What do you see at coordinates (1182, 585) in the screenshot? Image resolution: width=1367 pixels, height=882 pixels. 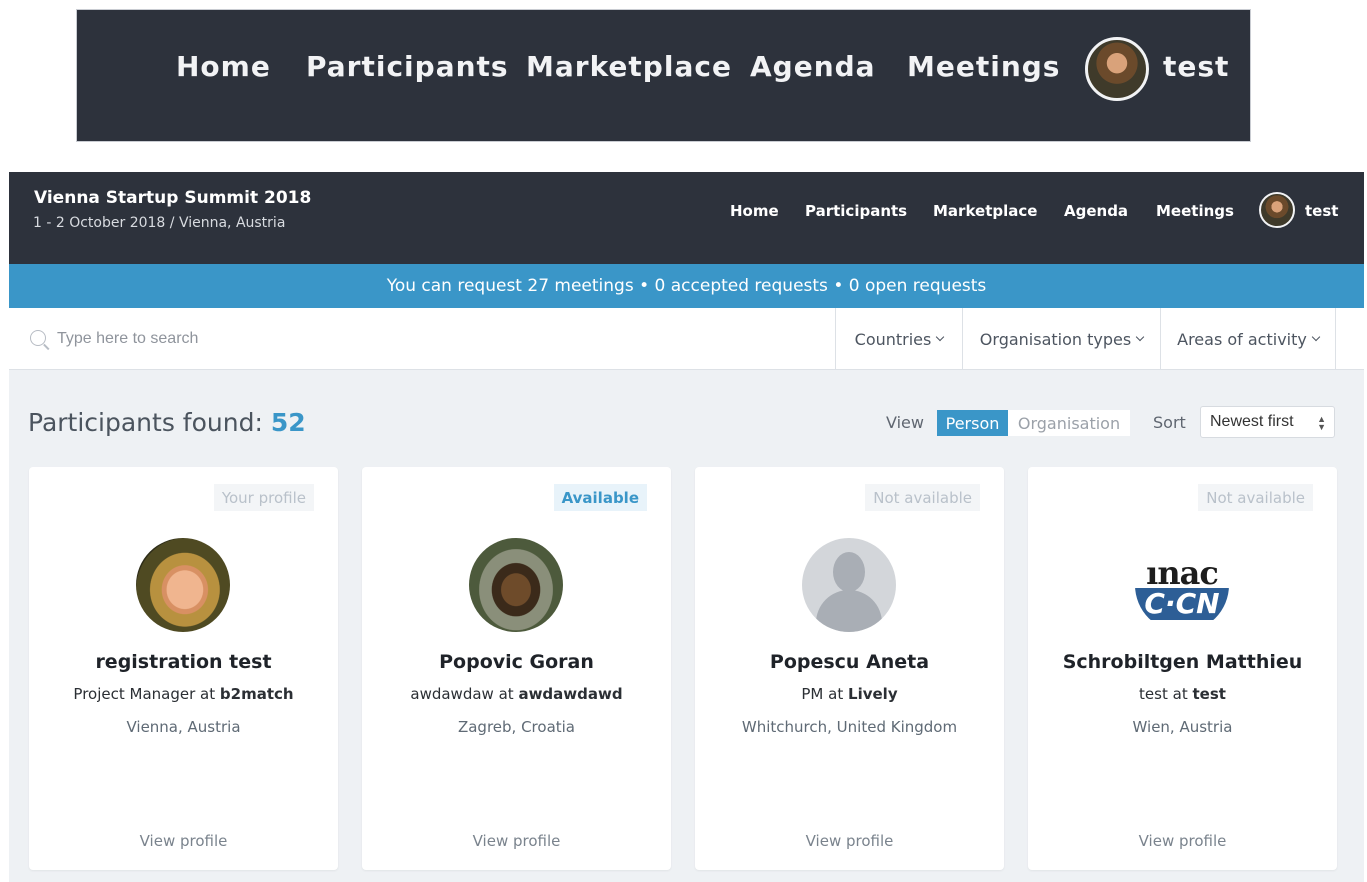 I see `company-logo: ınac C·CN` at bounding box center [1182, 585].